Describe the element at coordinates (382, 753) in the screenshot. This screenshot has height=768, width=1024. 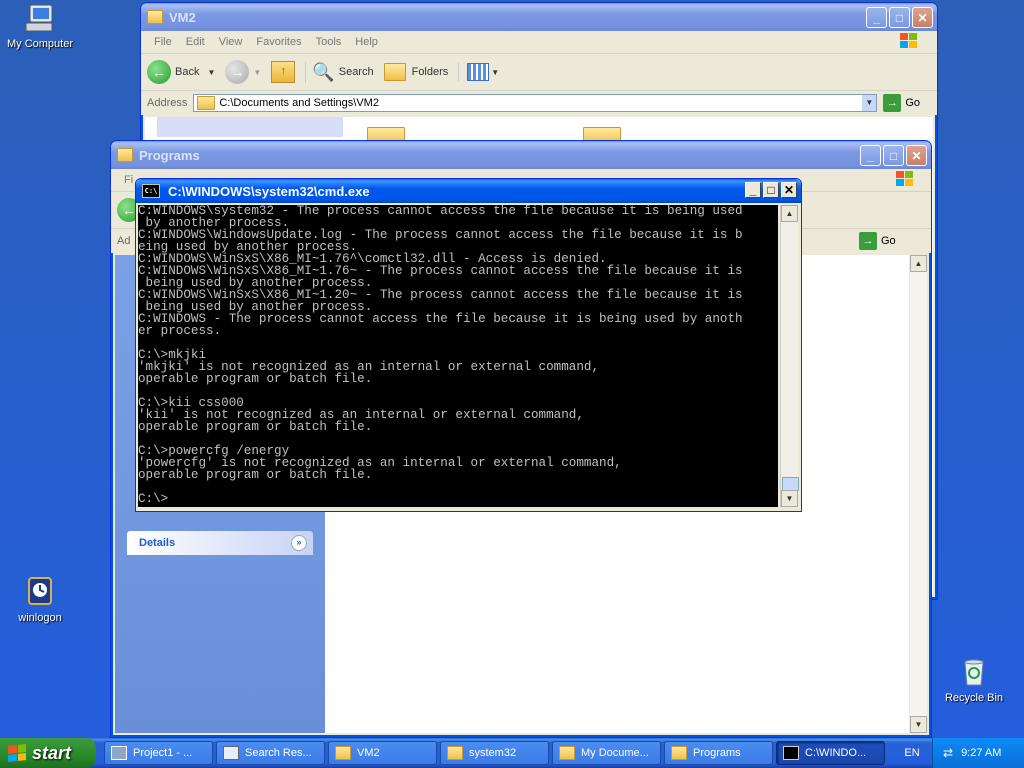
I see `taskbar-item-vm2: VM2` at that location.